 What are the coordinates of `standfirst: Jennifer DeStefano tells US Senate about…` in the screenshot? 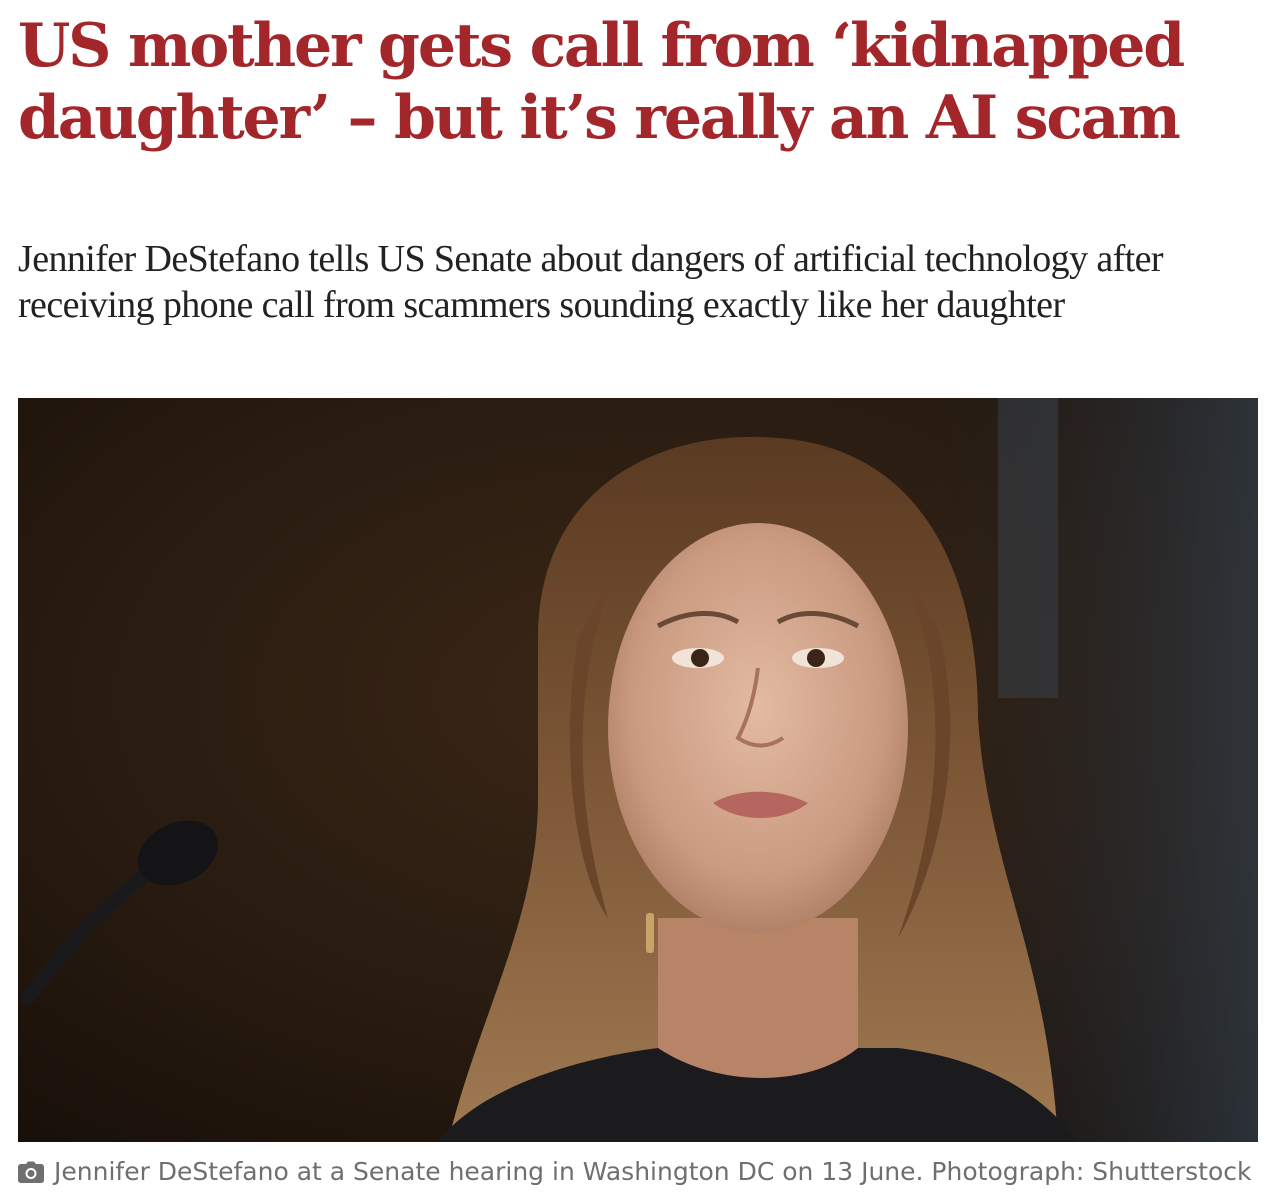 It's located at (591, 282).